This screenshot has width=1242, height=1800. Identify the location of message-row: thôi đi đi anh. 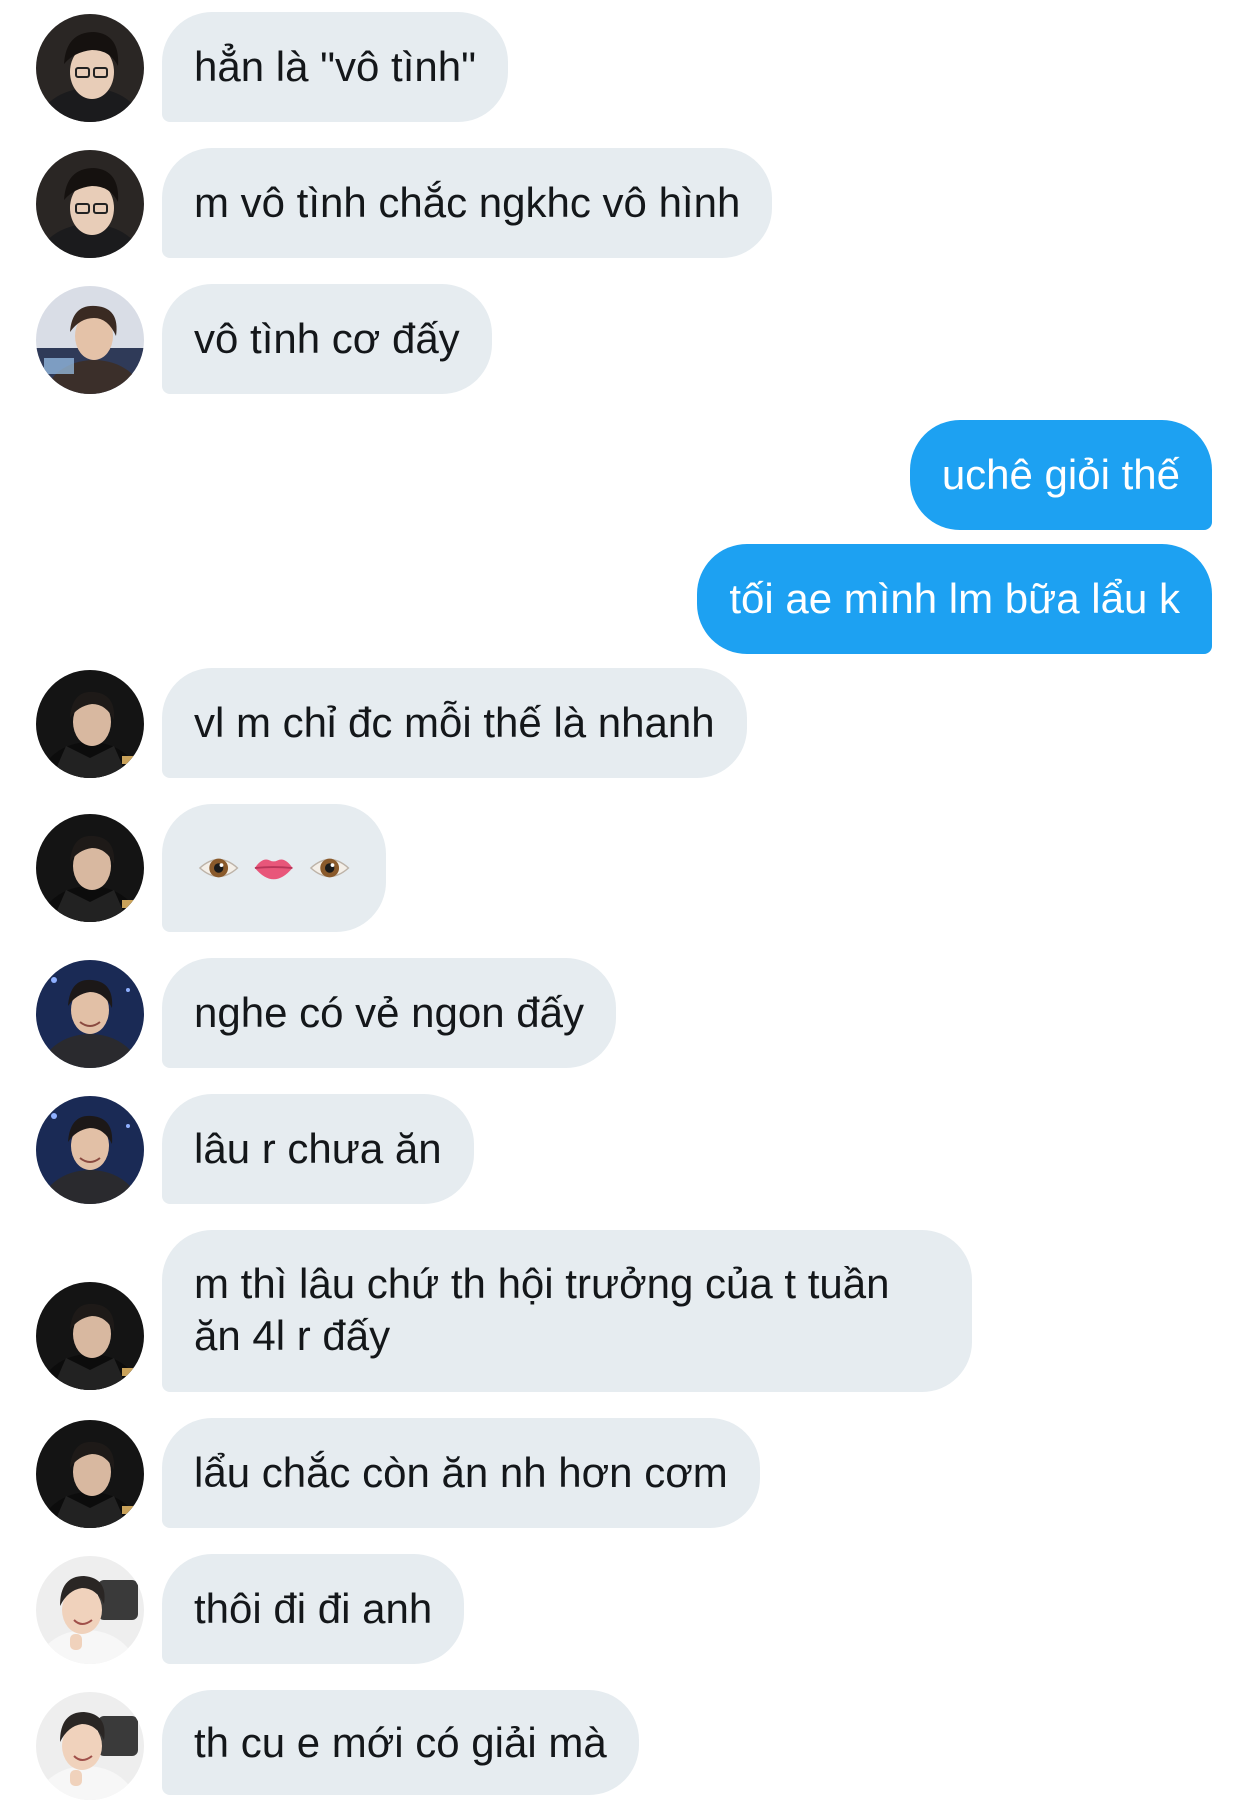
(621, 1609).